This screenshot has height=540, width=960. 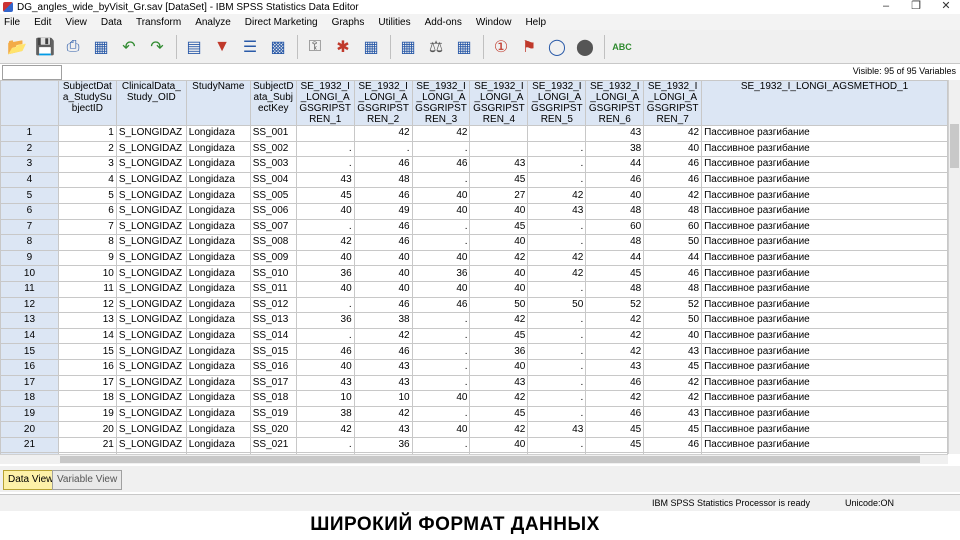 I want to click on data-cell: SS_019, so click(x=273, y=414).